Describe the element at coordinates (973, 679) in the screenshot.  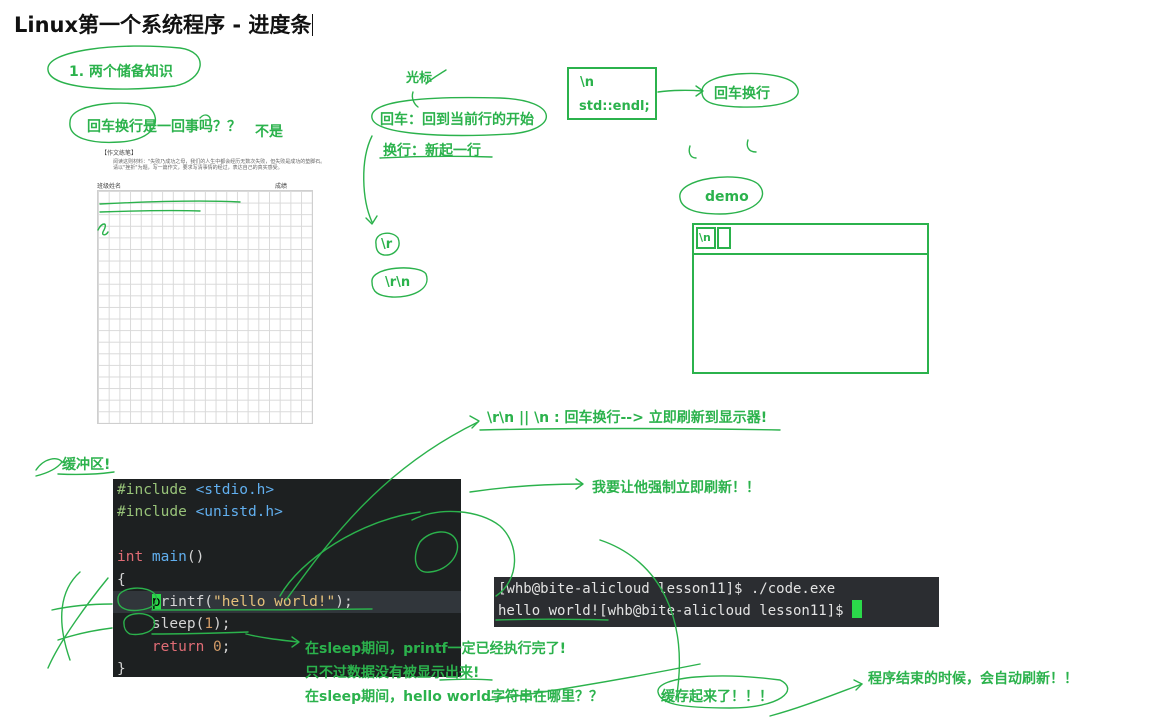
I see `note-auto-flush: 程序结束的时候，会自动刷新！！` at that location.